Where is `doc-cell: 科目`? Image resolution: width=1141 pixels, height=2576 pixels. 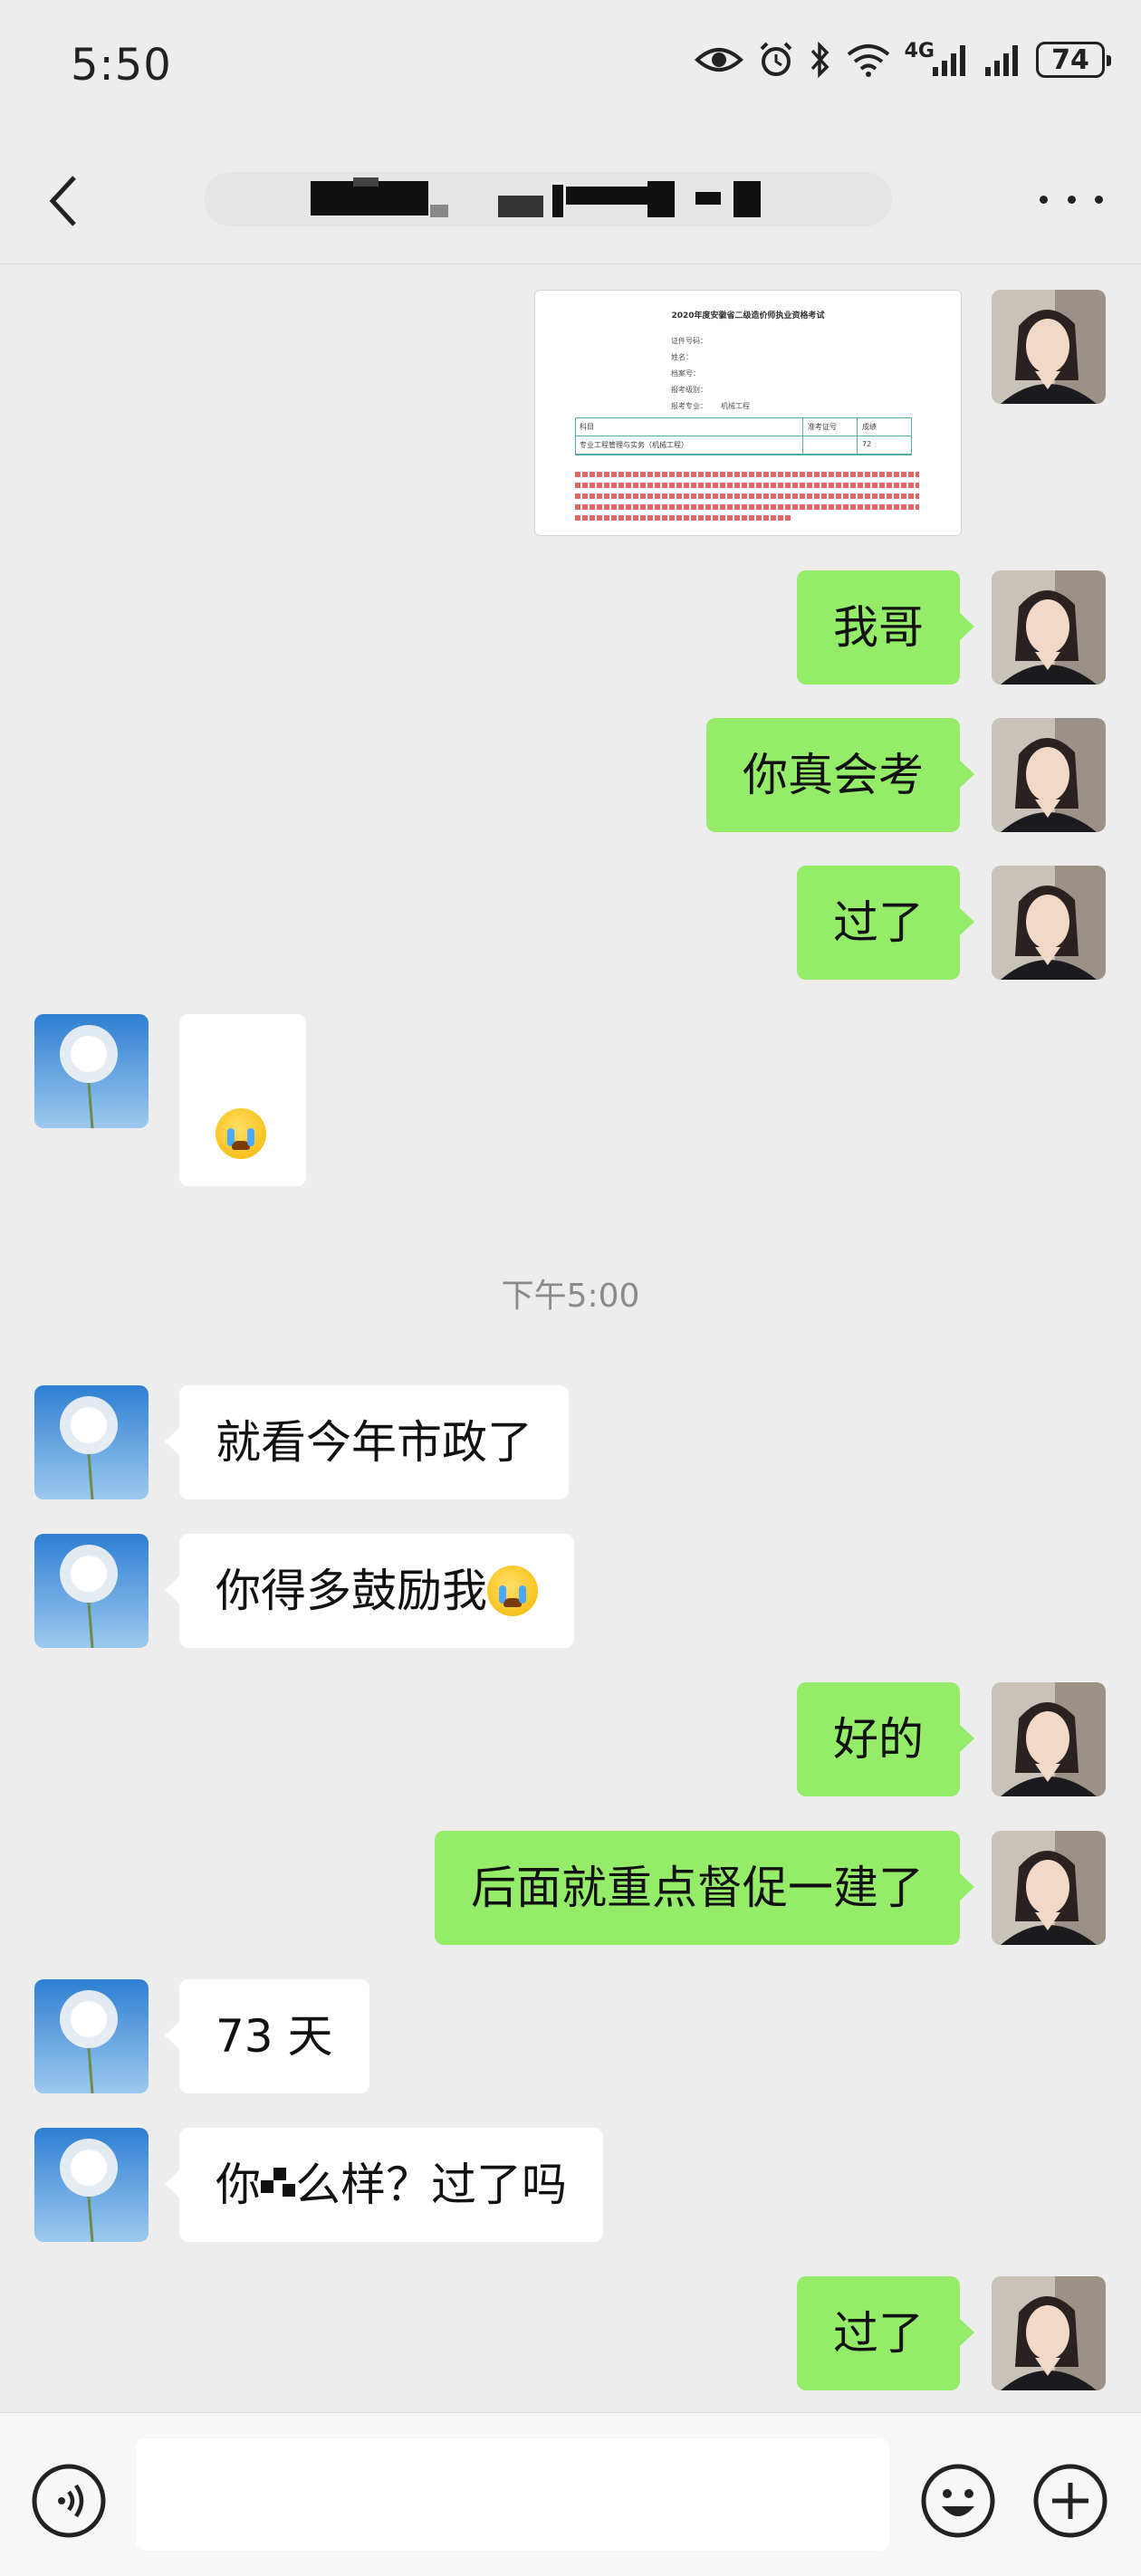 doc-cell: 科目 is located at coordinates (587, 427).